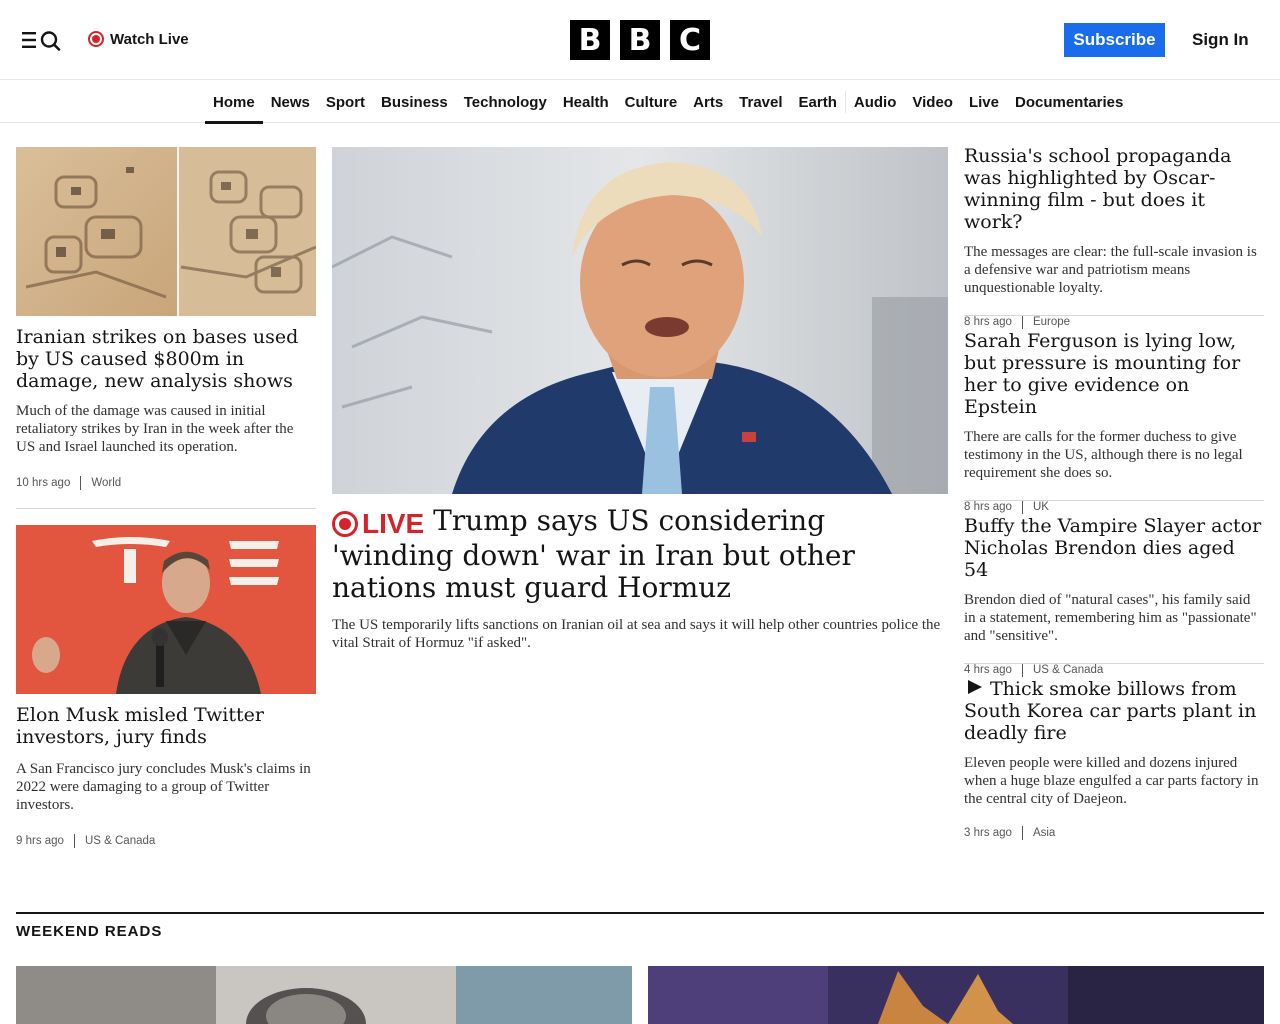  I want to click on top-bar: Watch Live B B C Subscribe Sign In, so click(640, 40).